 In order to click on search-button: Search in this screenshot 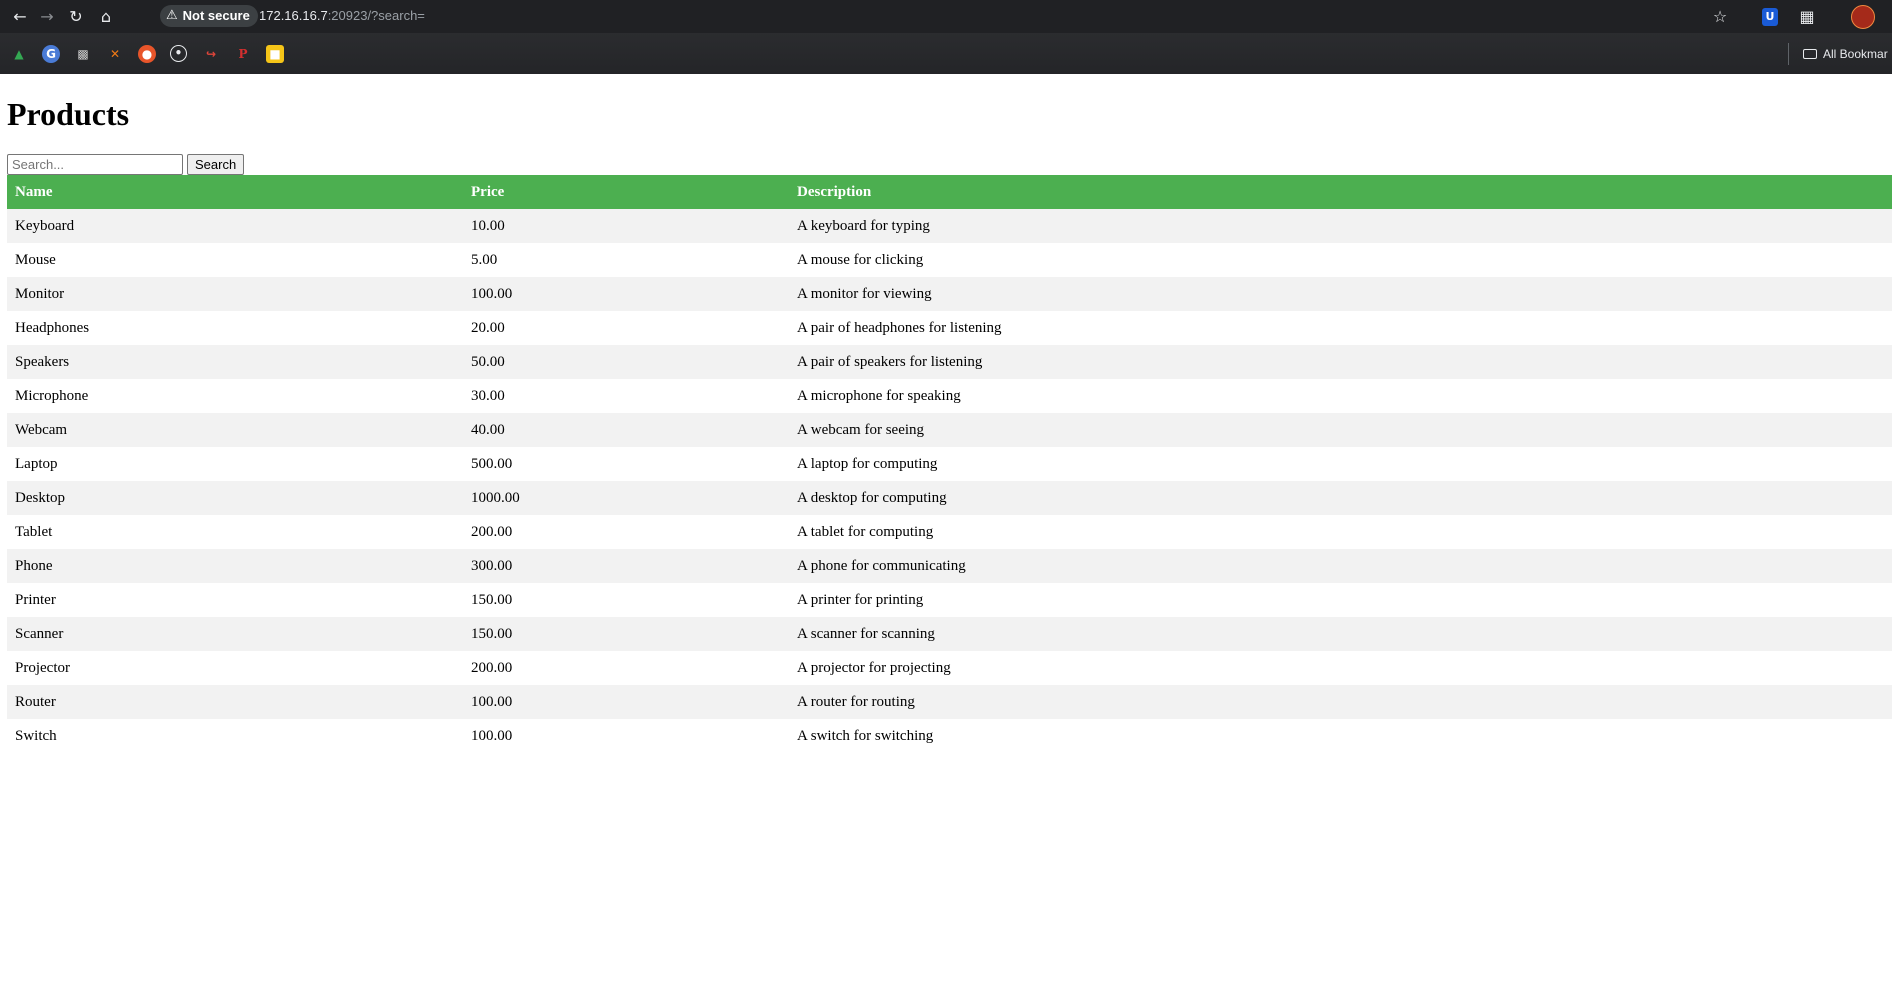, I will do `click(216, 164)`.